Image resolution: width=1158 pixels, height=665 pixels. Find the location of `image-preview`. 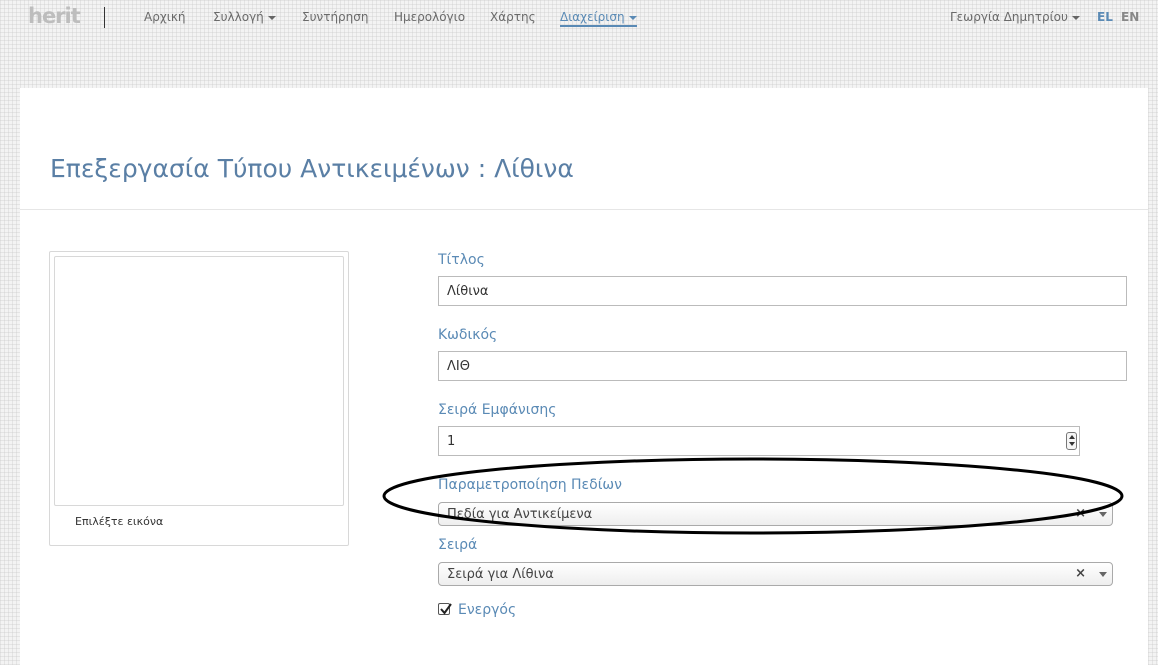

image-preview is located at coordinates (199, 381).